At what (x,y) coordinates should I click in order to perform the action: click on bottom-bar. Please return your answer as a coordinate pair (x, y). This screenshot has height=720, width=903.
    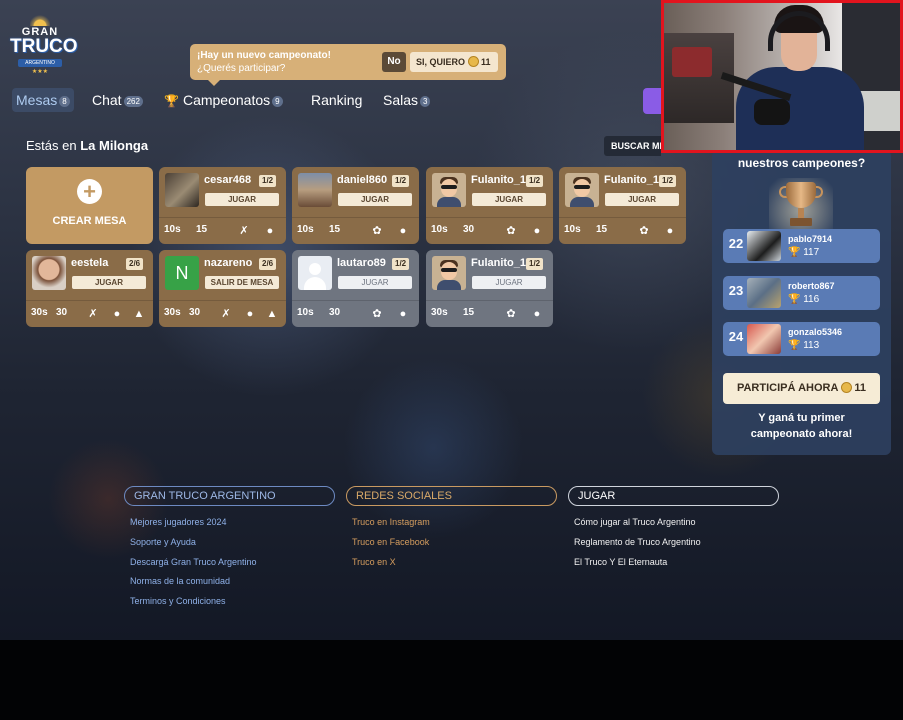
    Looking at the image, I should click on (451, 680).